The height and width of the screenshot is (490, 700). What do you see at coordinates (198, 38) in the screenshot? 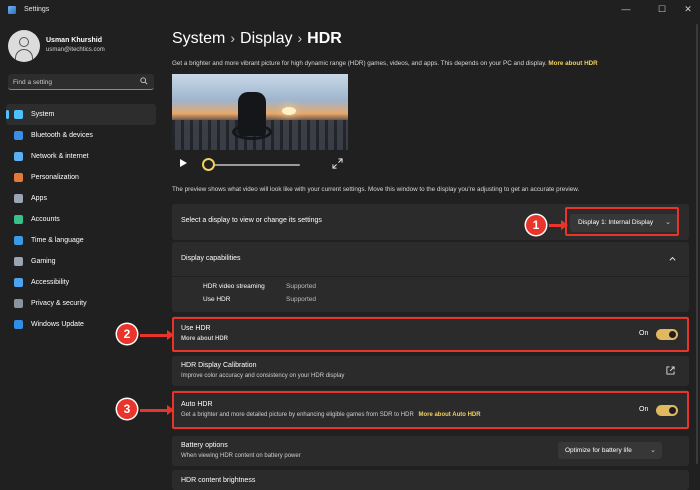
I see `breadcrumb-system: System` at bounding box center [198, 38].